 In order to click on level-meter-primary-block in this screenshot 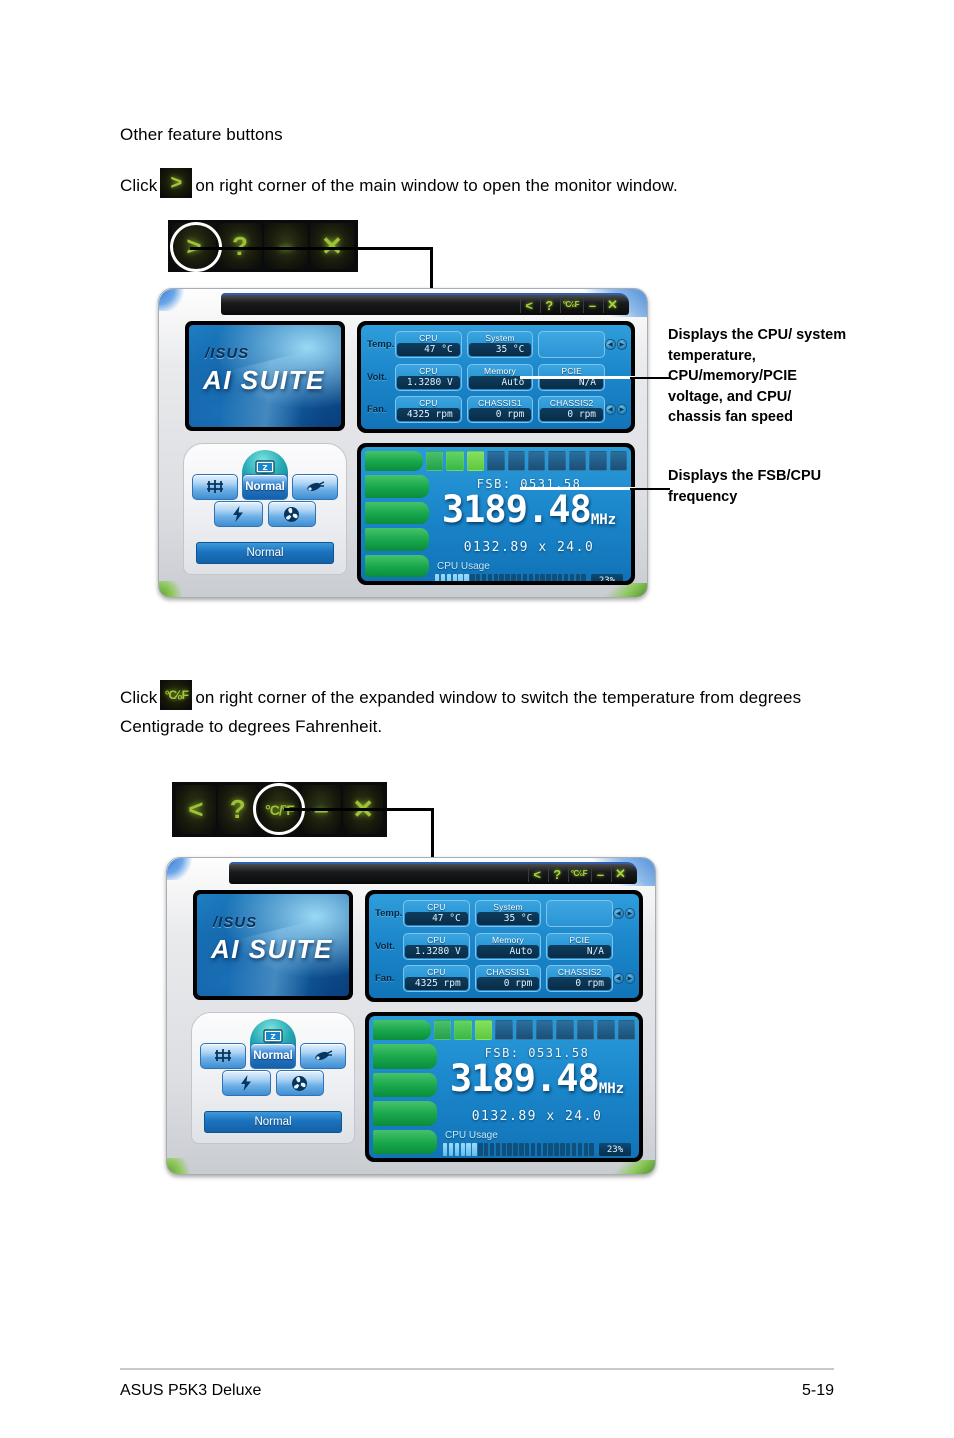, I will do `click(394, 461)`.